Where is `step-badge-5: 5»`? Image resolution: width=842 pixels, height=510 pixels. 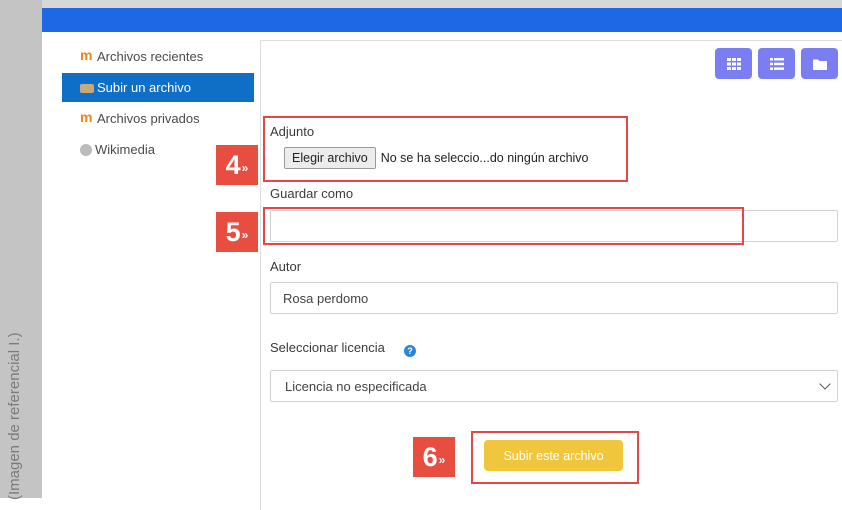
step-badge-5: 5» is located at coordinates (237, 232).